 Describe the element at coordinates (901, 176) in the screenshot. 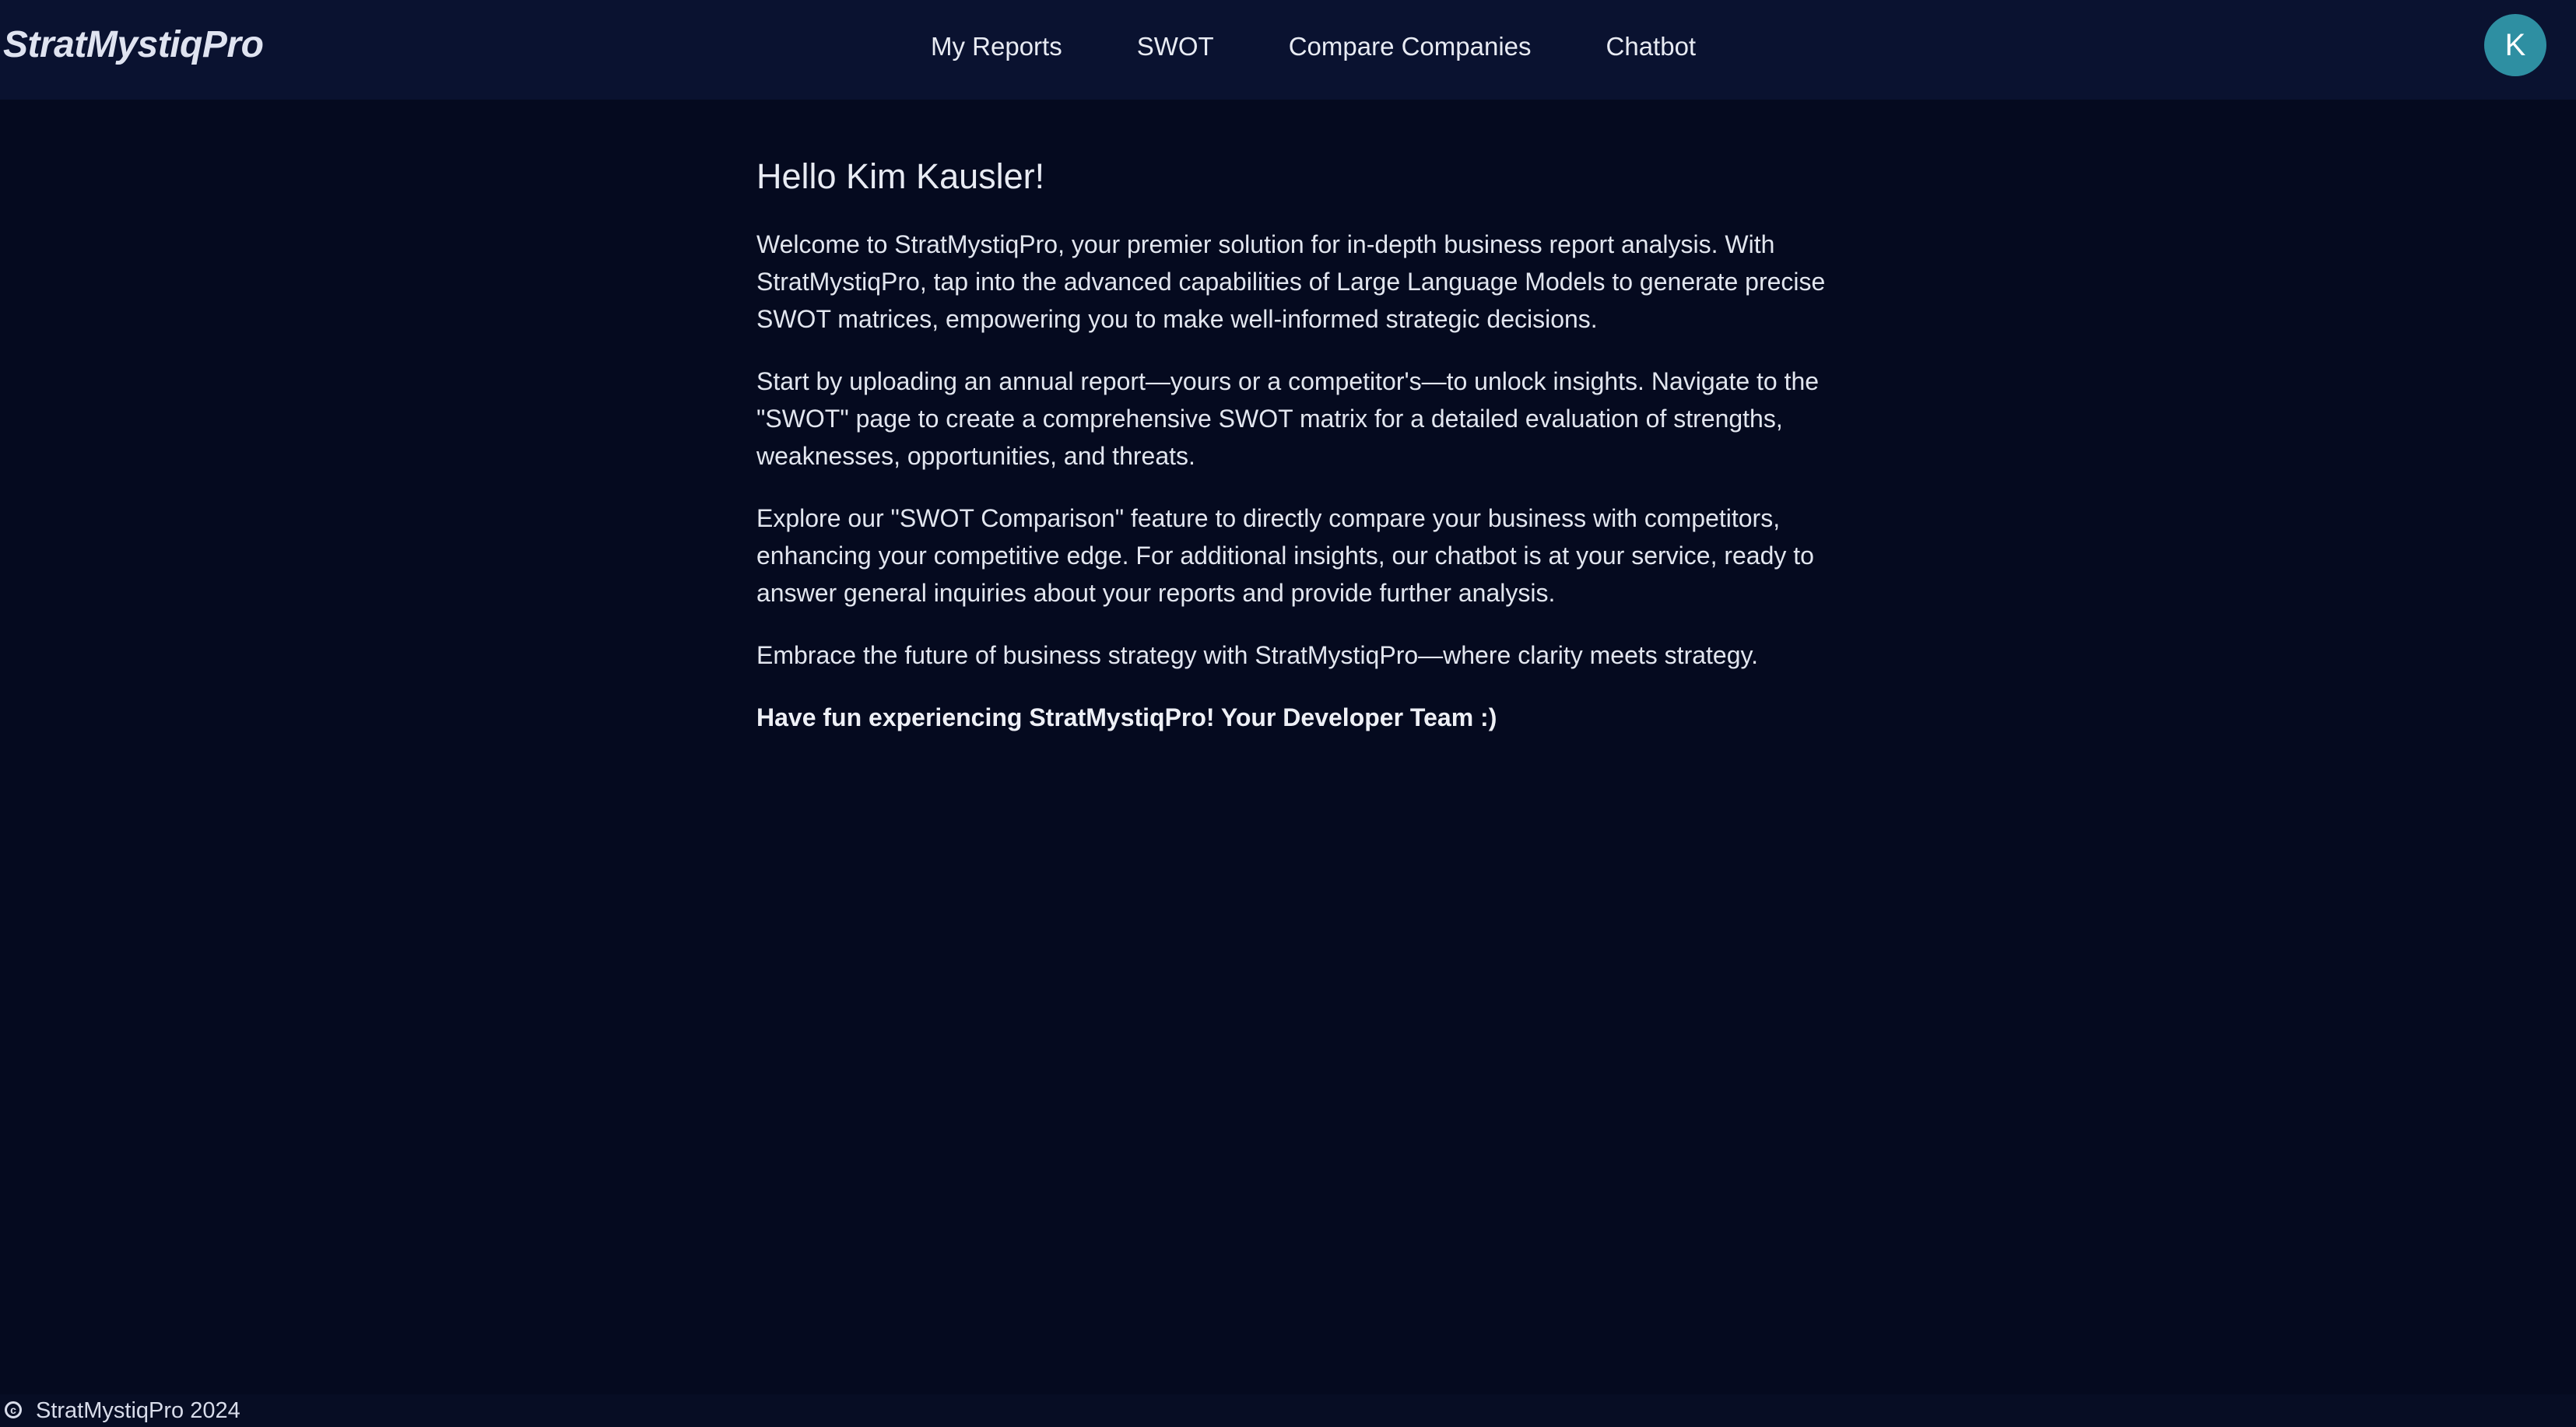

I see `page-title: Hello Kim Kausler!` at that location.